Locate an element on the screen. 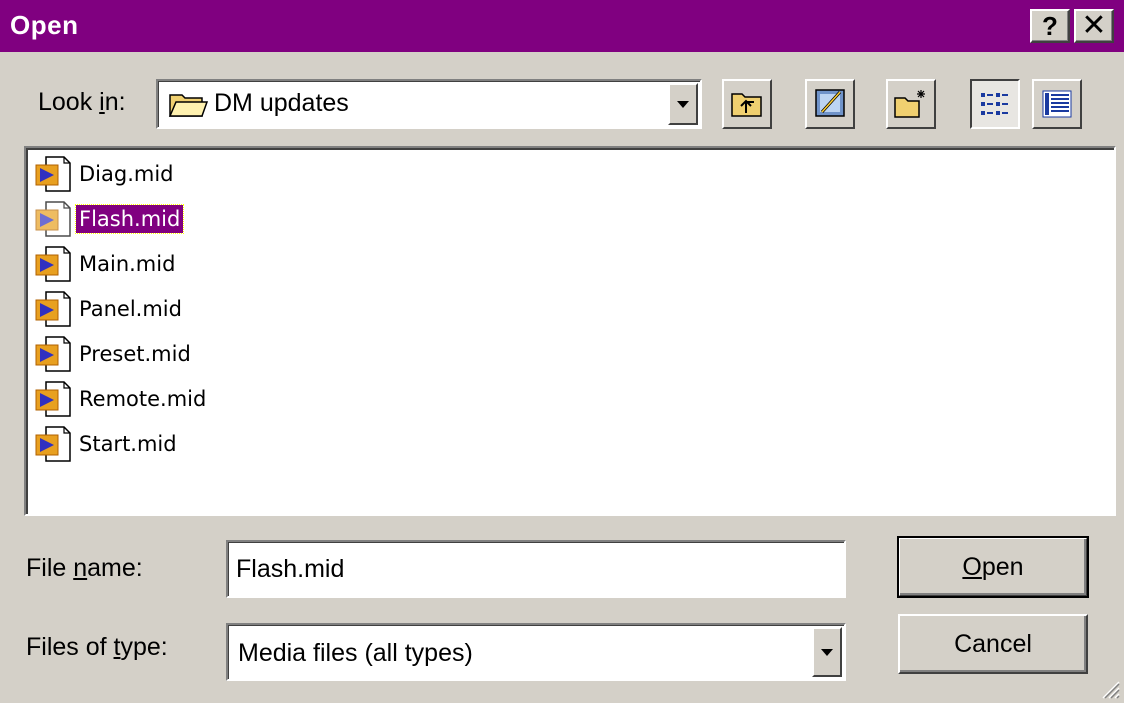 This screenshot has width=1124, height=703. new-folder-icon is located at coordinates (909, 104).